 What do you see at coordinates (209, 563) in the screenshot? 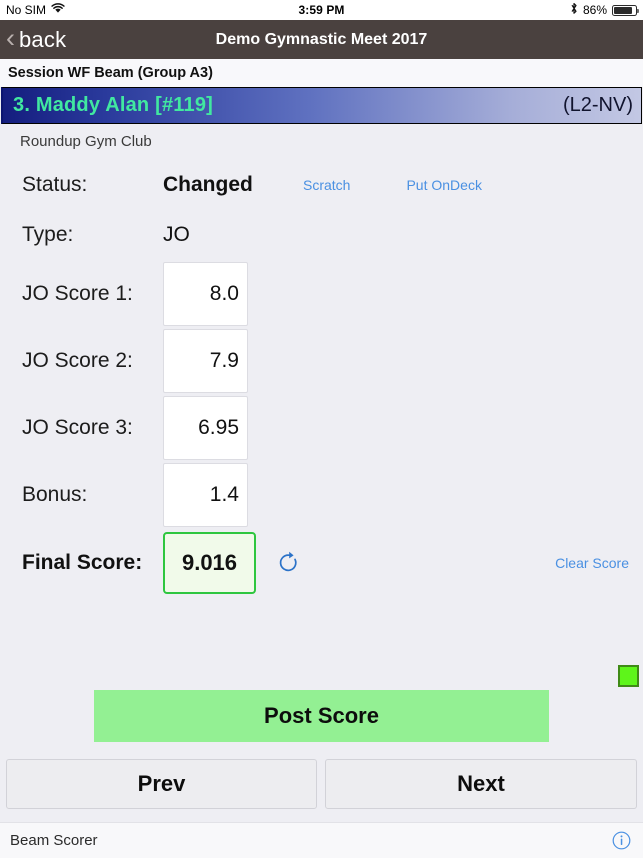
I see `final-score-input: 9.016` at bounding box center [209, 563].